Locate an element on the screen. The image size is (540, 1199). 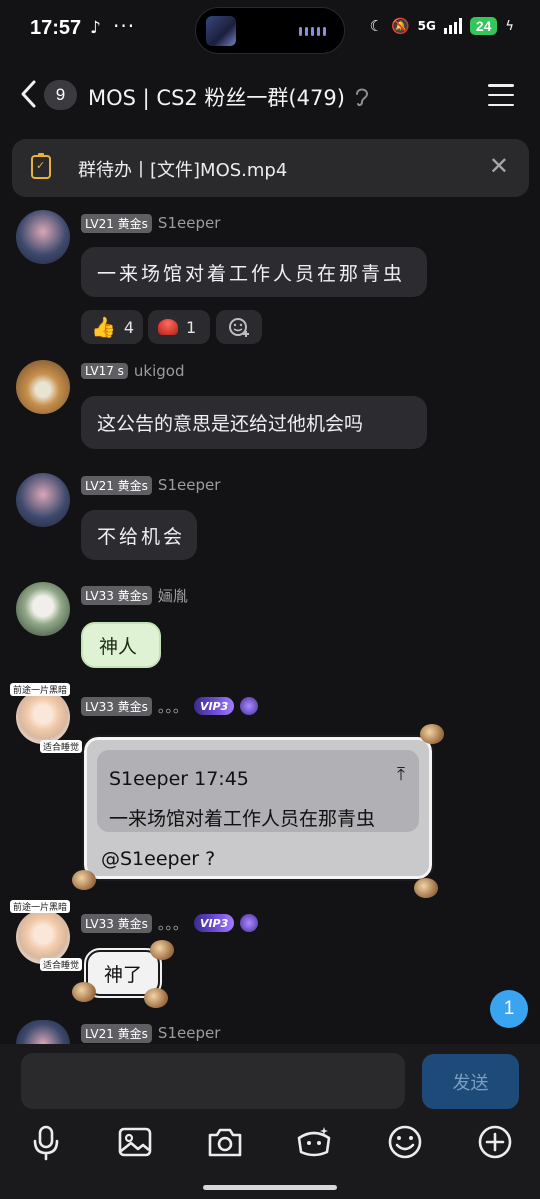
dynamic-island is located at coordinates (270, 30).